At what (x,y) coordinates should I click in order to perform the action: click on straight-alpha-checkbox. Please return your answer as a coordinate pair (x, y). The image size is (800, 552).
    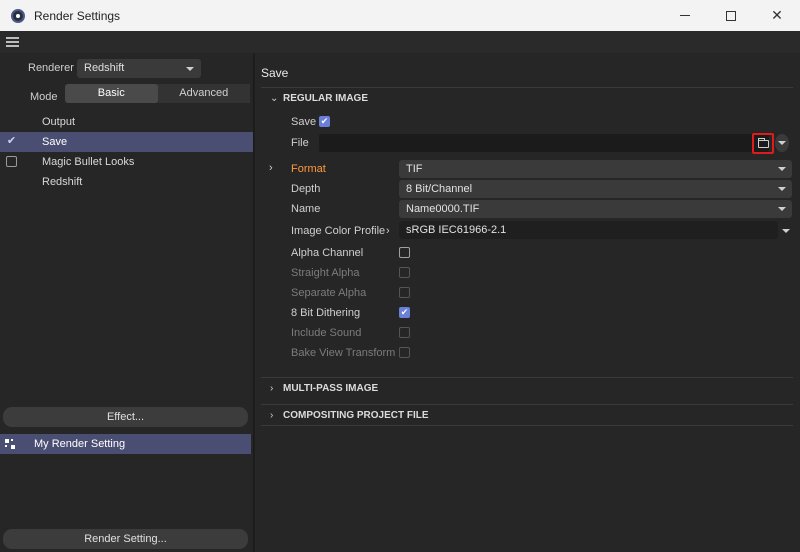
    Looking at the image, I should click on (404, 272).